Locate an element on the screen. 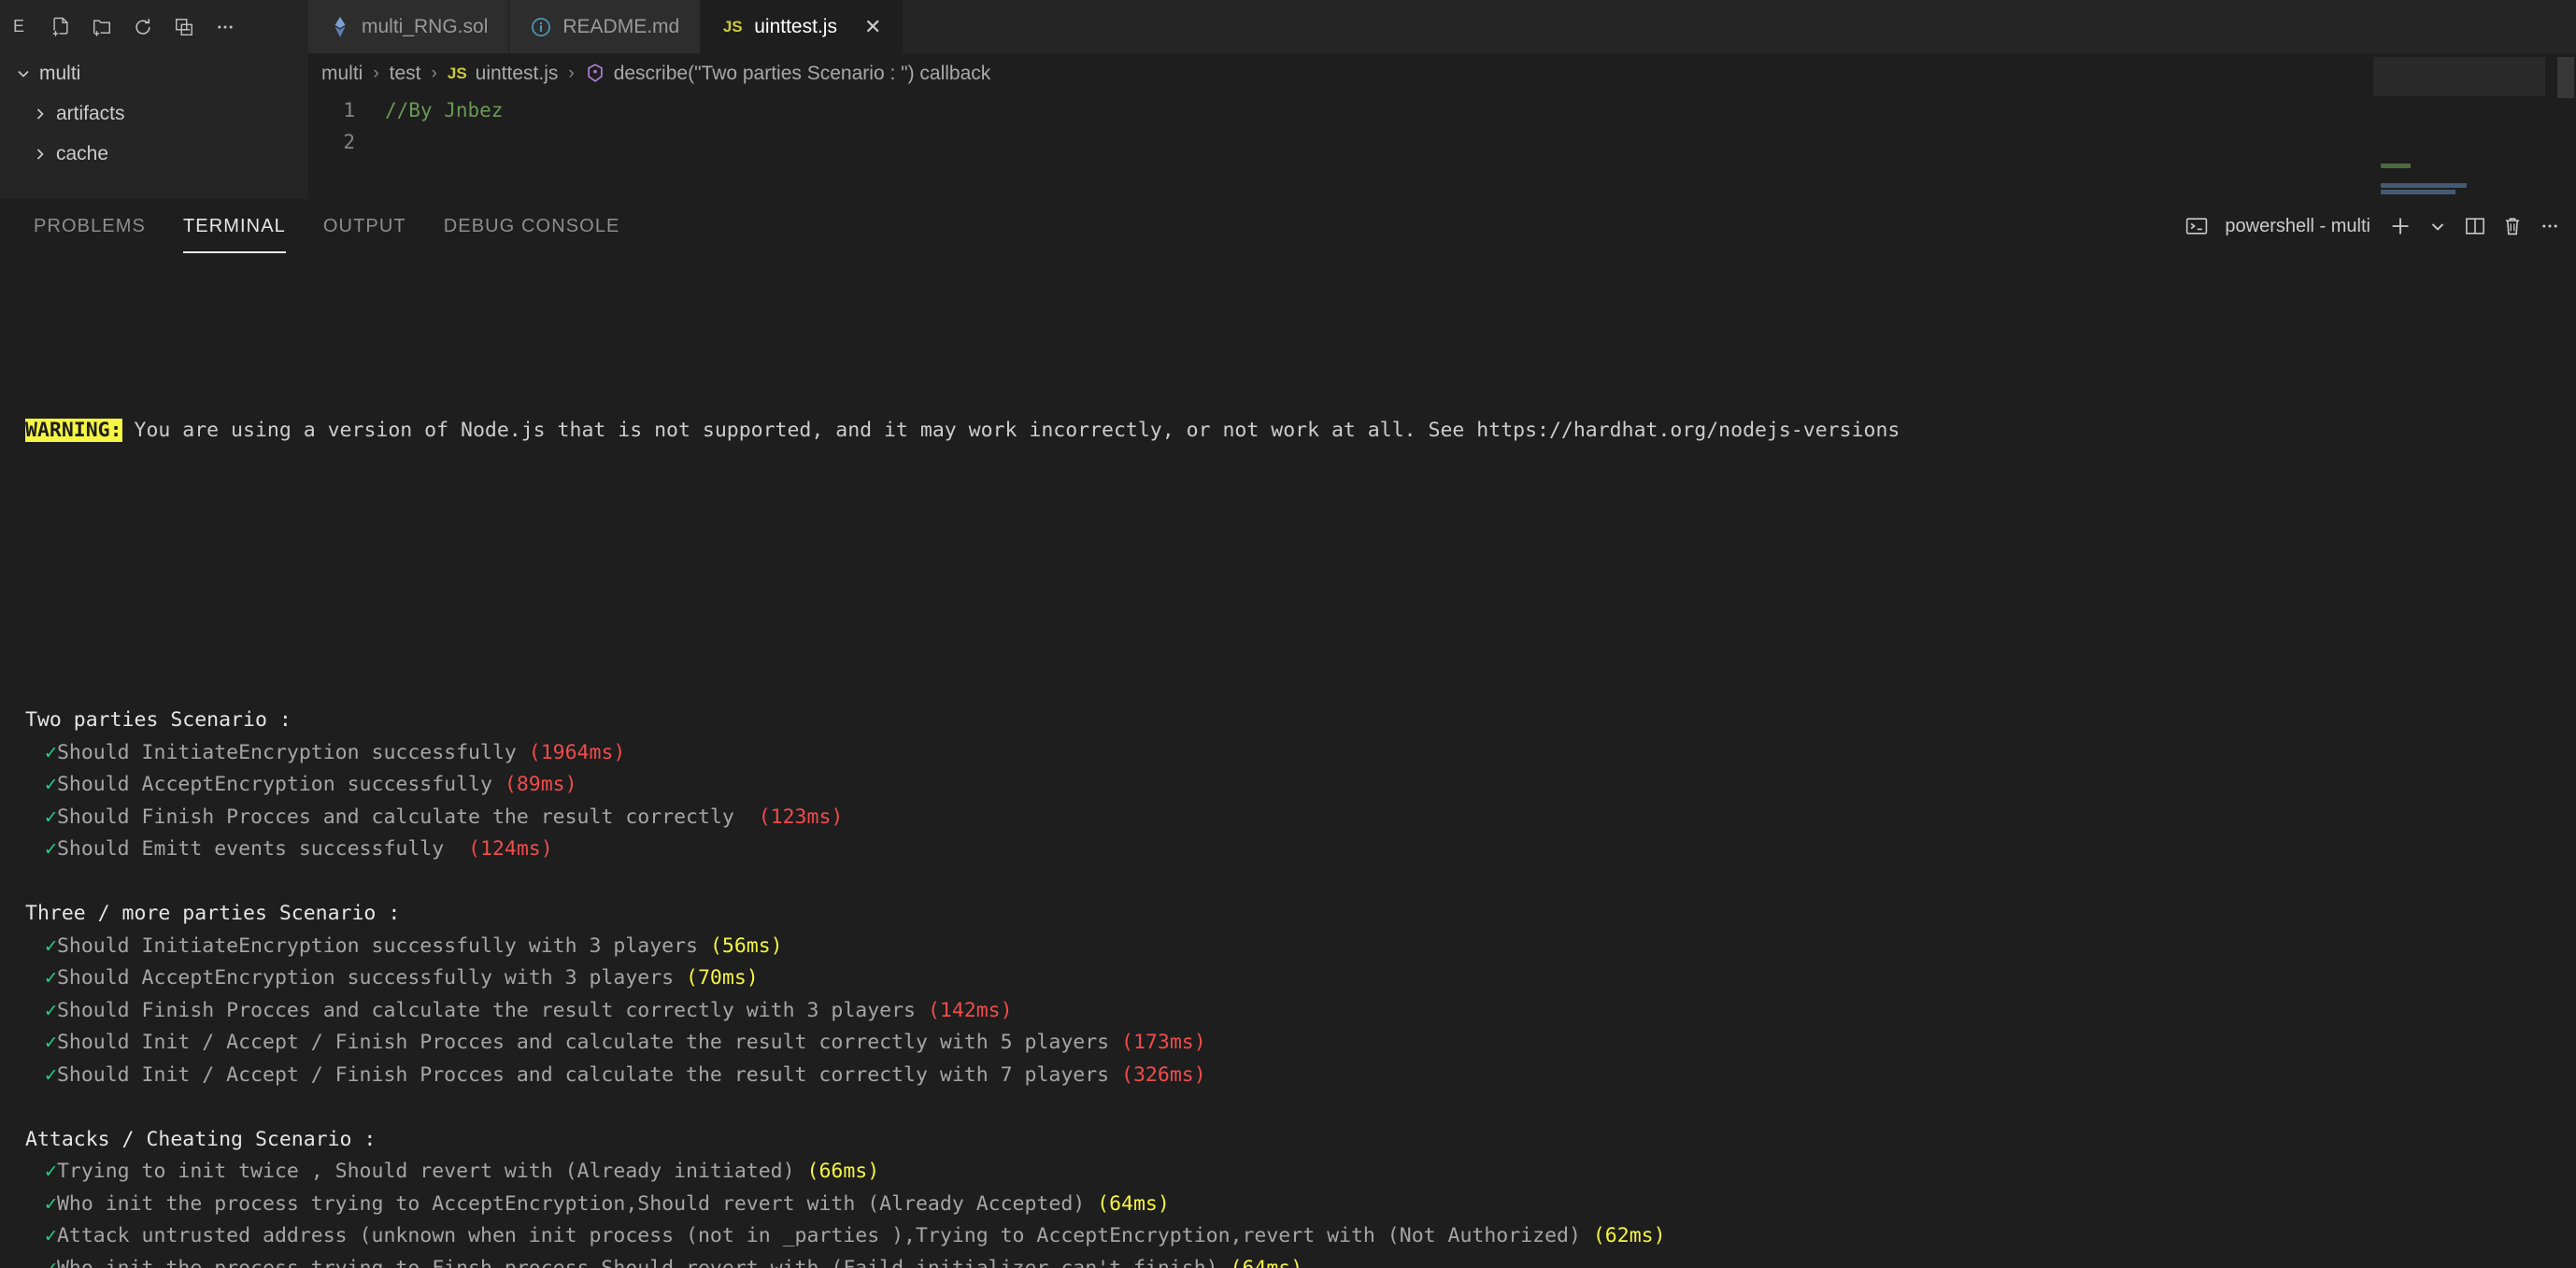 This screenshot has width=2576, height=1268. terminal-section-title: Two parties Scenario : is located at coordinates (1288, 721).